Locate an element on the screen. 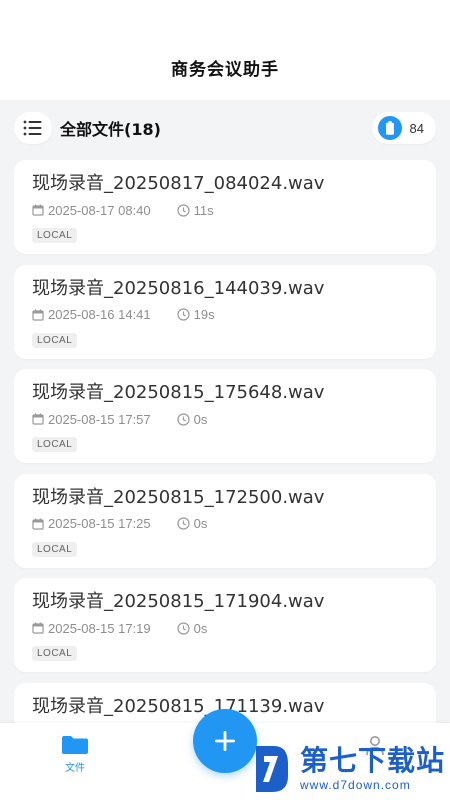  recording-date: 2025-08-17 08:40 is located at coordinates (99, 210).